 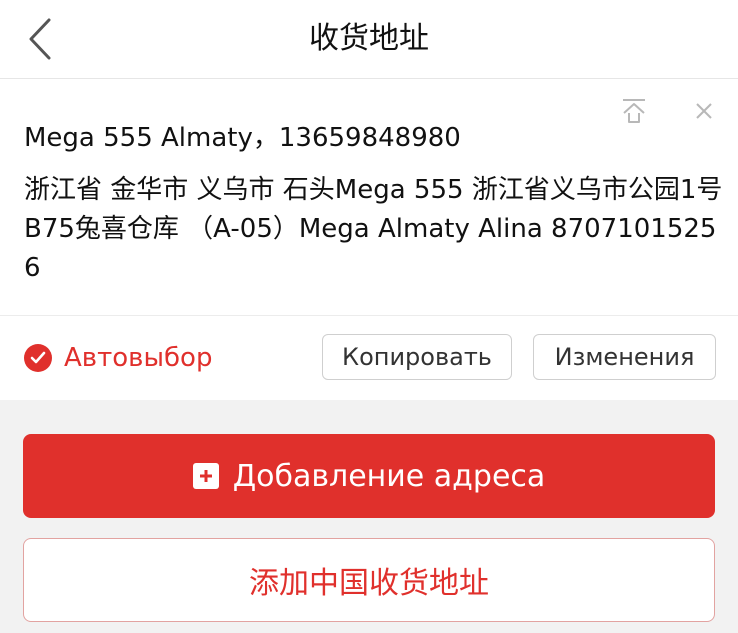 I want to click on top-bar: 收货地址, so click(x=369, y=39).